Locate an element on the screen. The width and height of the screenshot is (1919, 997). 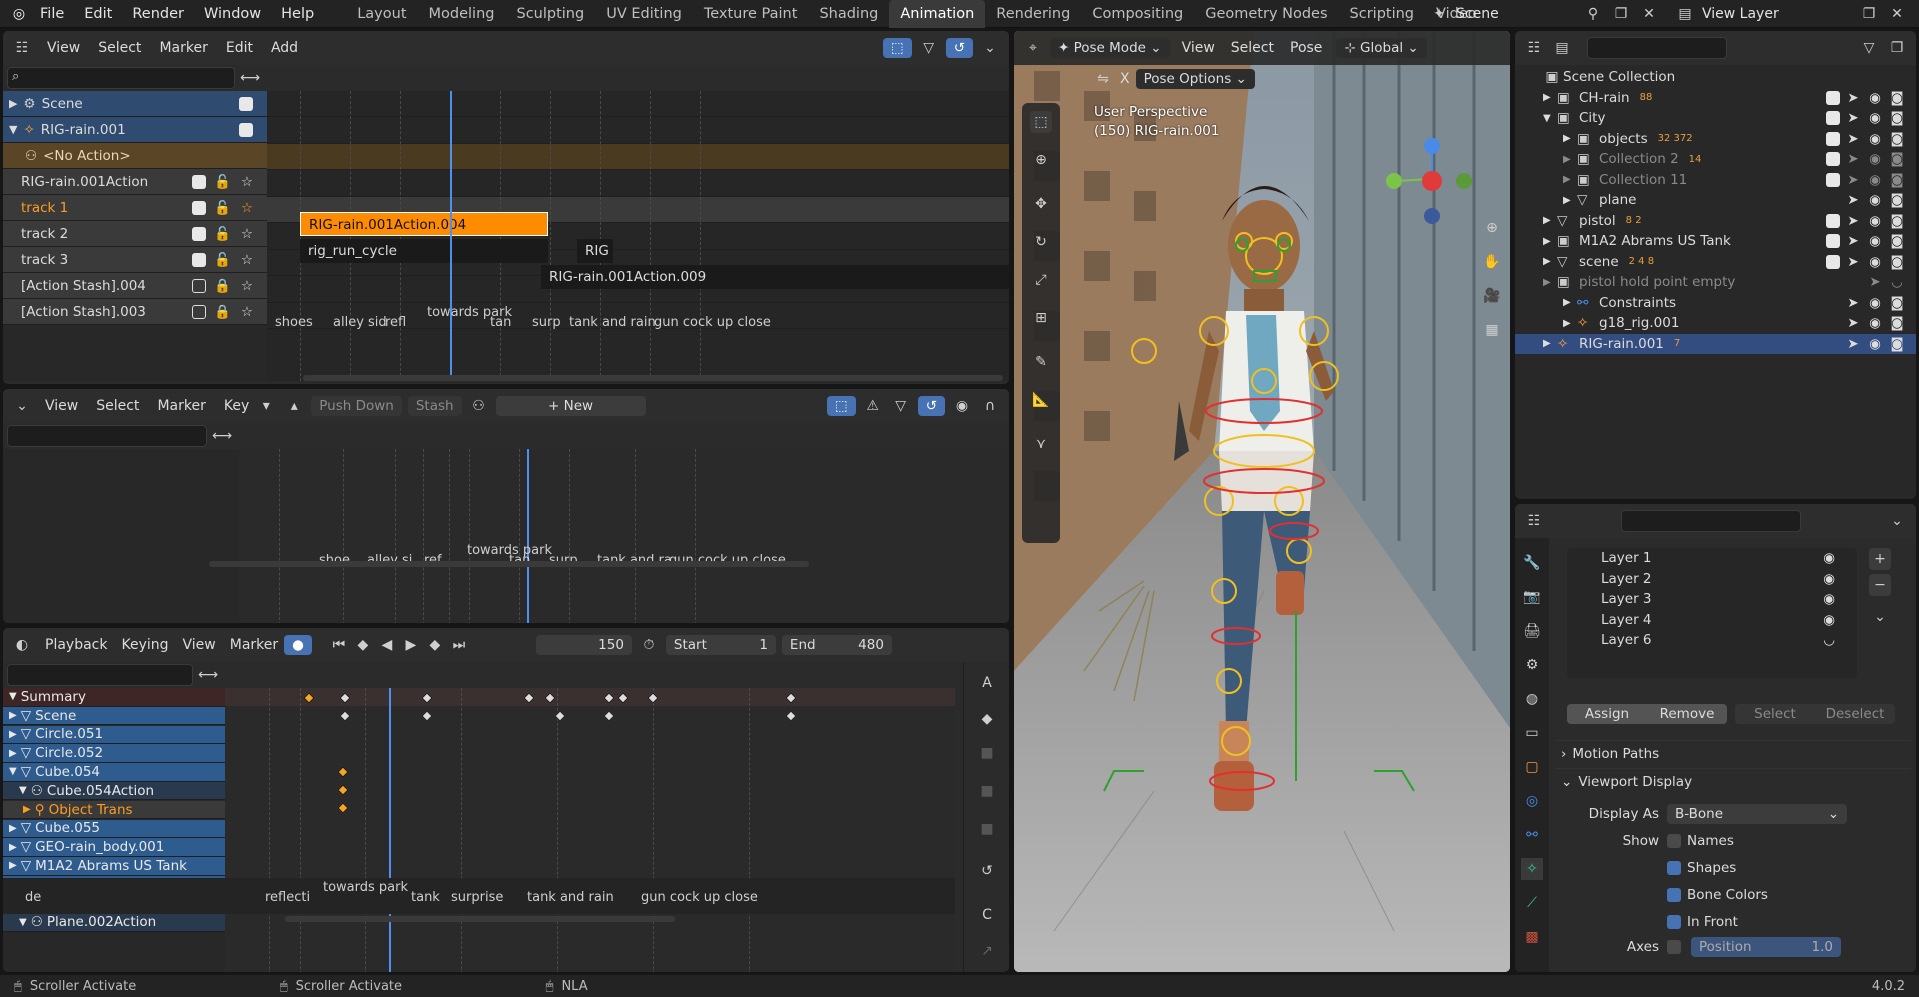
action-playhead is located at coordinates (528, 536).